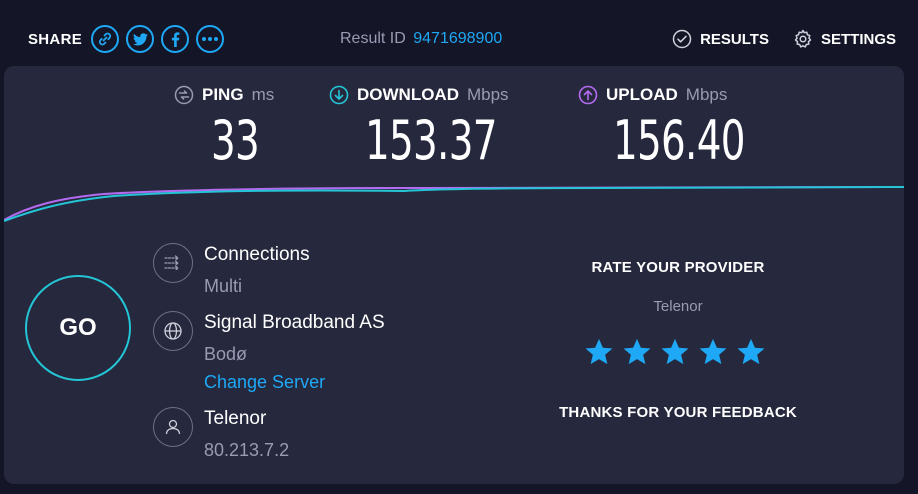 The width and height of the screenshot is (918, 494). I want to click on connections-value: Multi, so click(223, 286).